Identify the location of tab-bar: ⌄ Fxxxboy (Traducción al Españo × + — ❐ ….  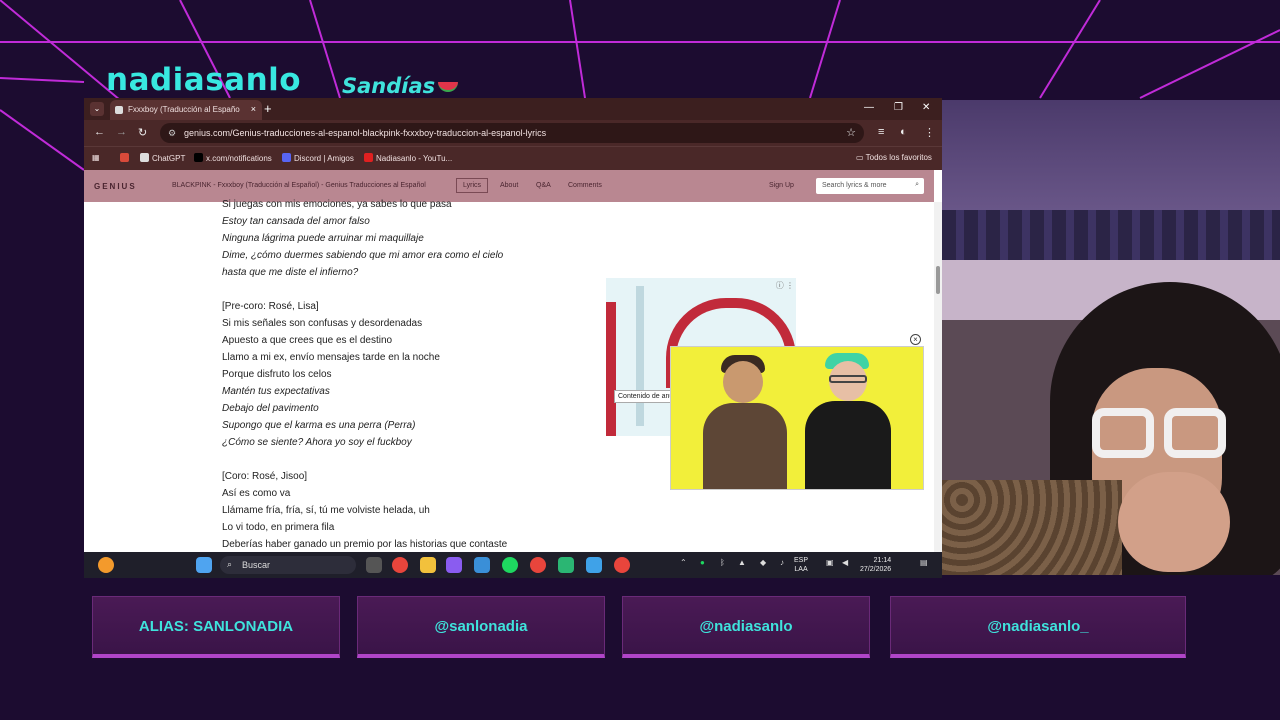
(513, 109).